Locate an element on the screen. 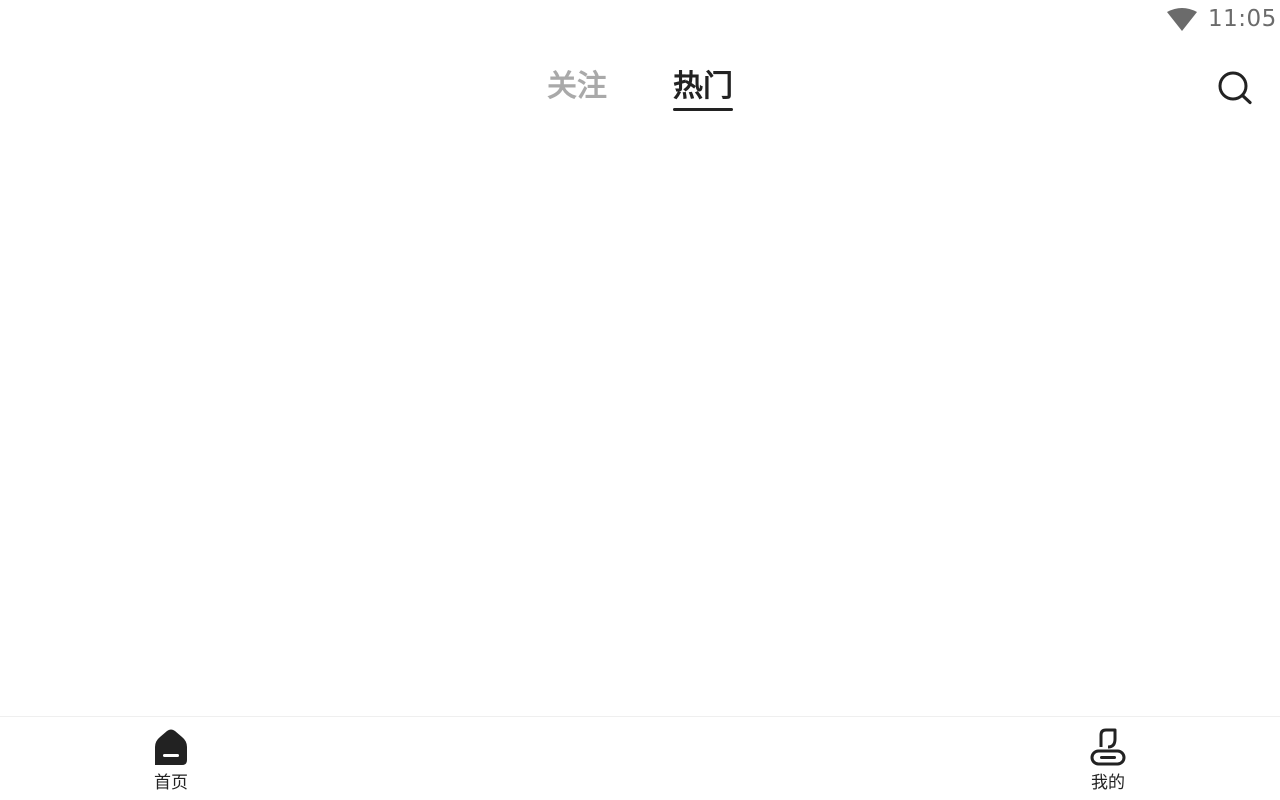 The image size is (1280, 800). home-icon is located at coordinates (171, 747).